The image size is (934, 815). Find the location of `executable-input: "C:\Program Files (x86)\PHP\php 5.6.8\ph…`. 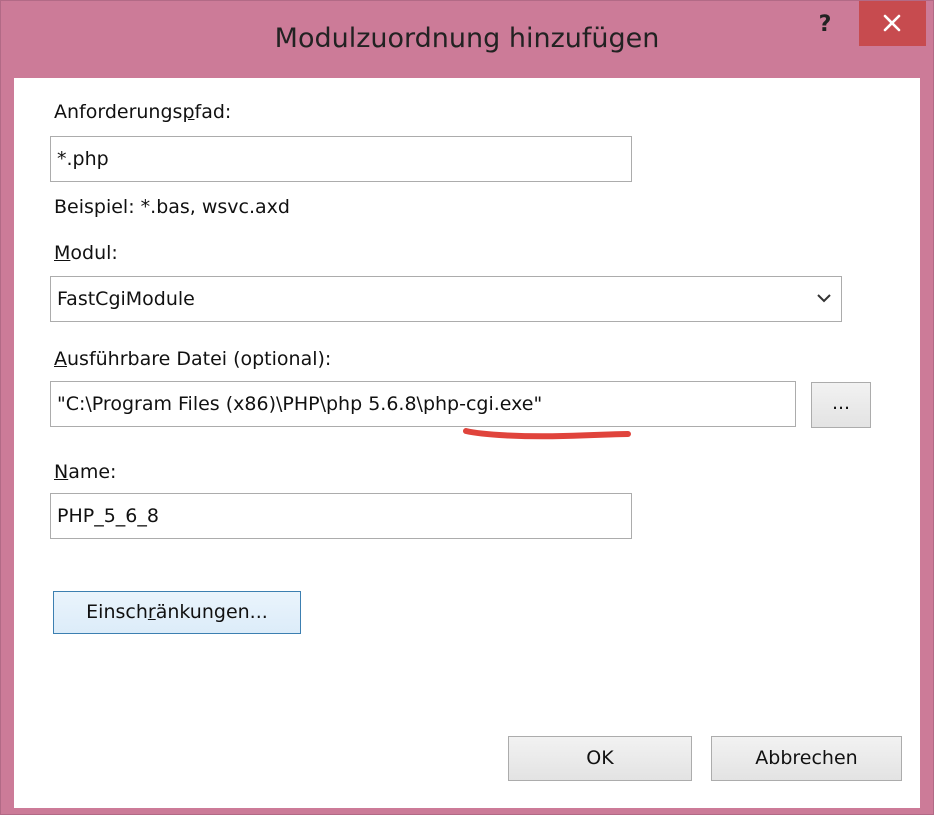

executable-input: "C:\Program Files (x86)\PHP\php 5.6.8\ph… is located at coordinates (423, 404).